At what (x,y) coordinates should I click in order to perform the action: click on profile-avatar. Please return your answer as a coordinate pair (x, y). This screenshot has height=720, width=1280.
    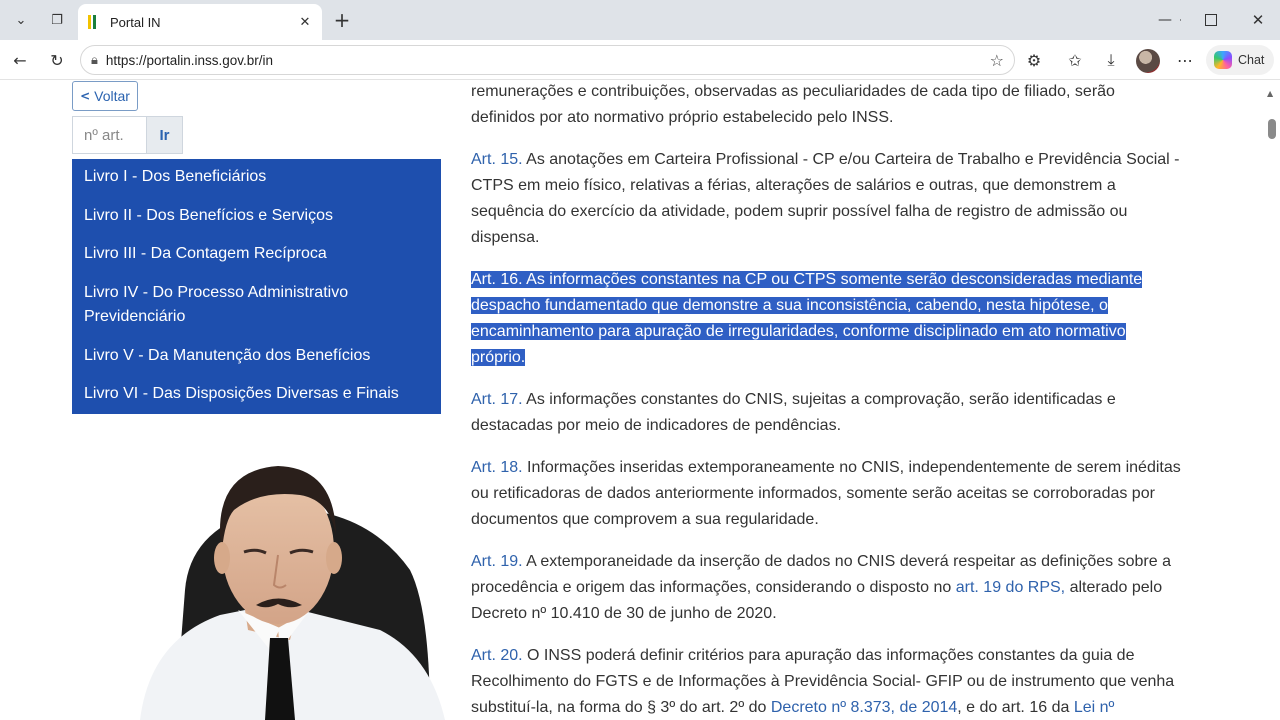
    Looking at the image, I should click on (1148, 61).